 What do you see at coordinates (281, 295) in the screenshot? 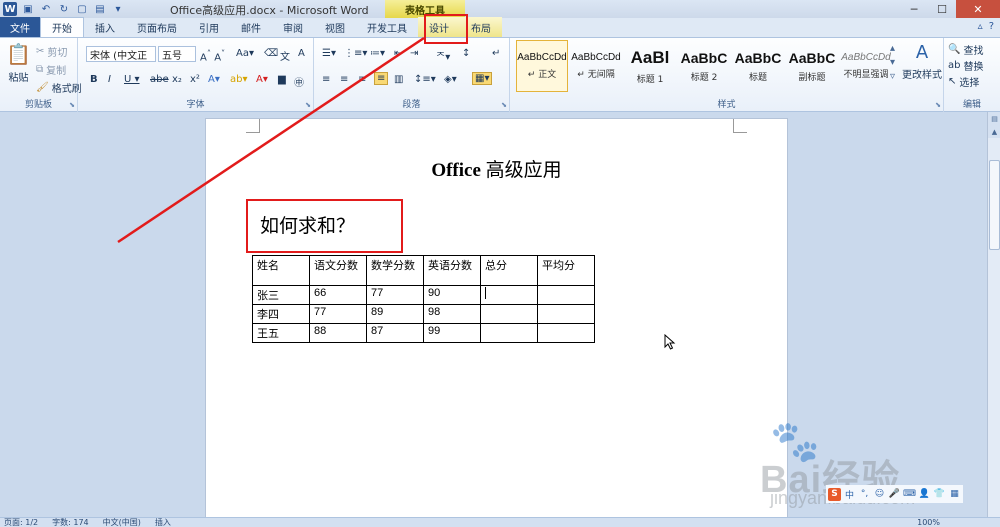
I see `table-cell: 张三` at bounding box center [281, 295].